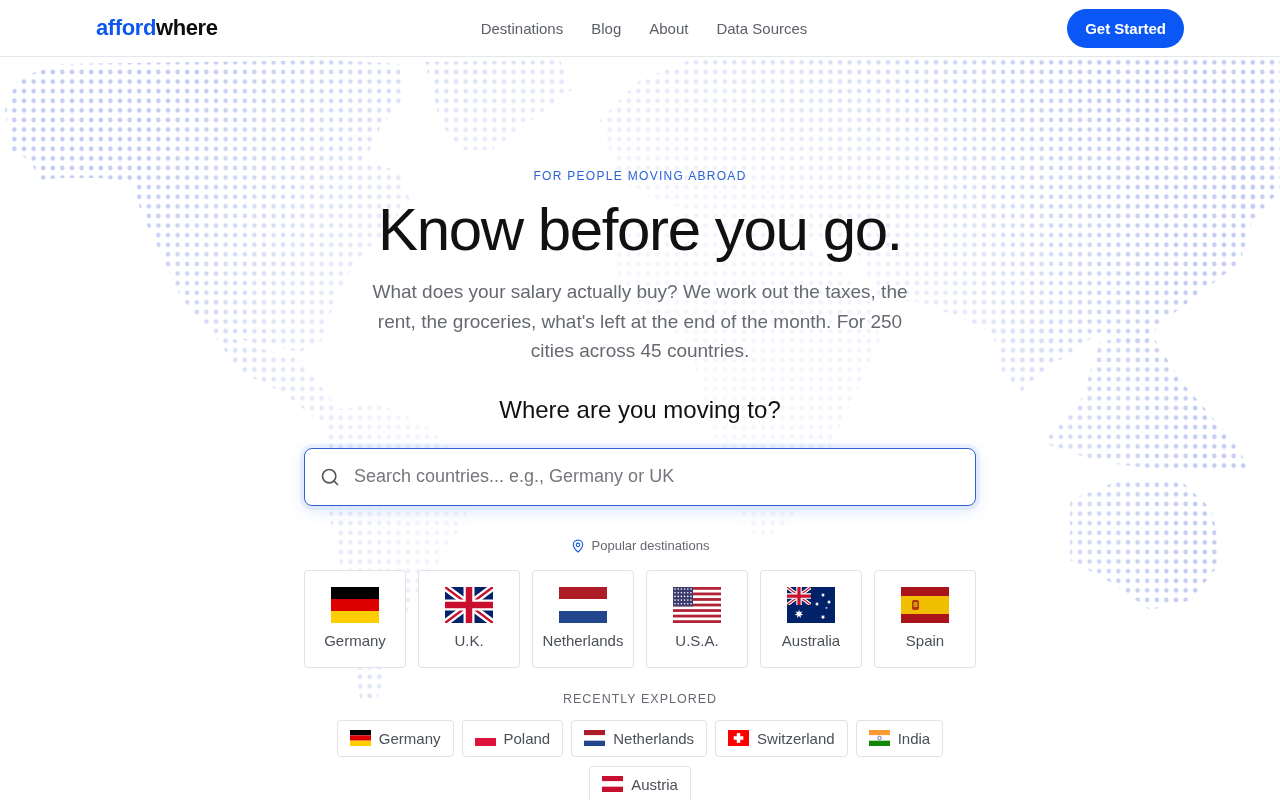 The width and height of the screenshot is (1280, 800). I want to click on recently-explored-label: RECENTLY EXPLORED, so click(640, 698).